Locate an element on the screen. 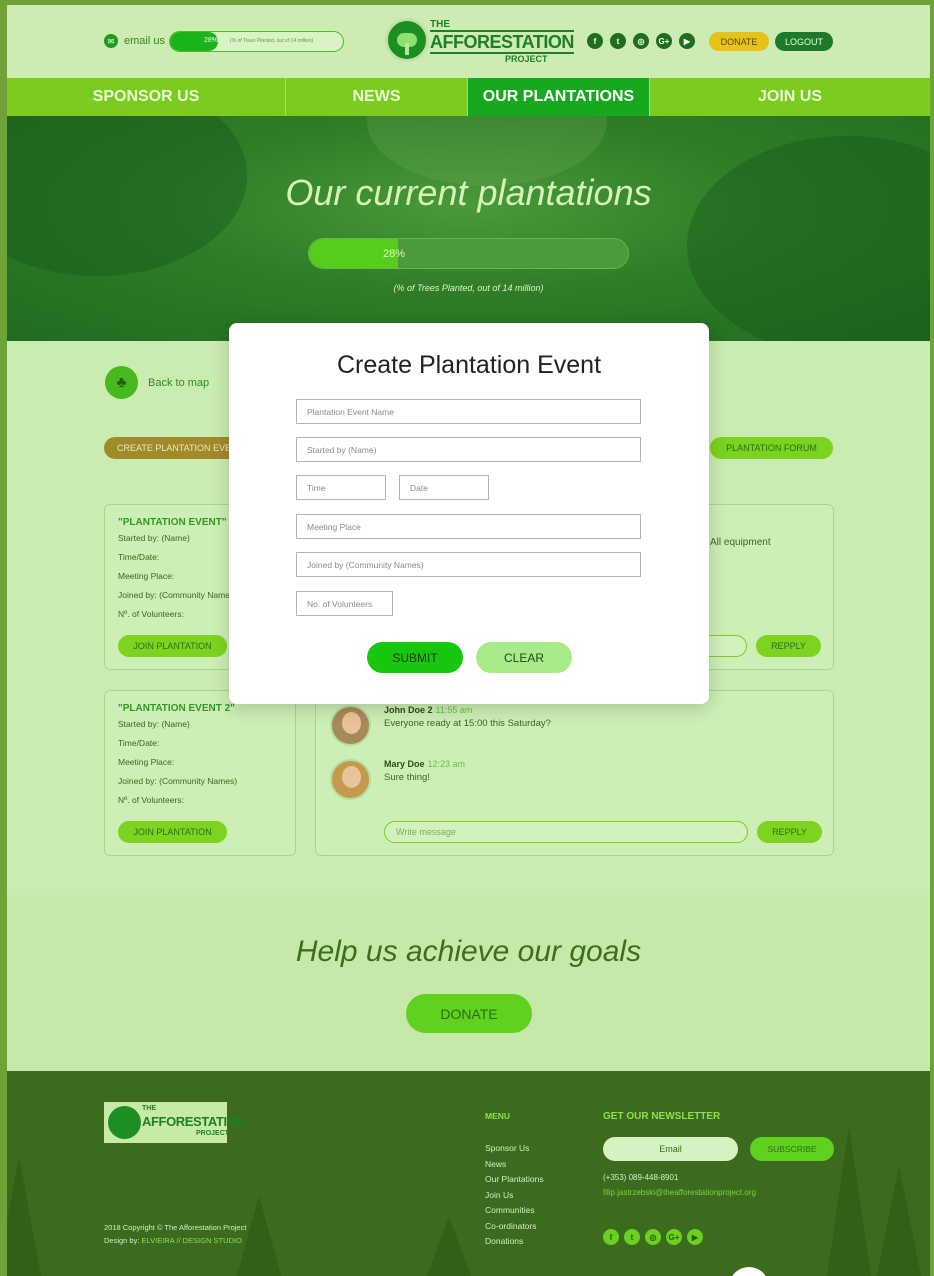 This screenshot has width=934, height=1276. event-started-by: Started by: (Name) is located at coordinates (154, 724).